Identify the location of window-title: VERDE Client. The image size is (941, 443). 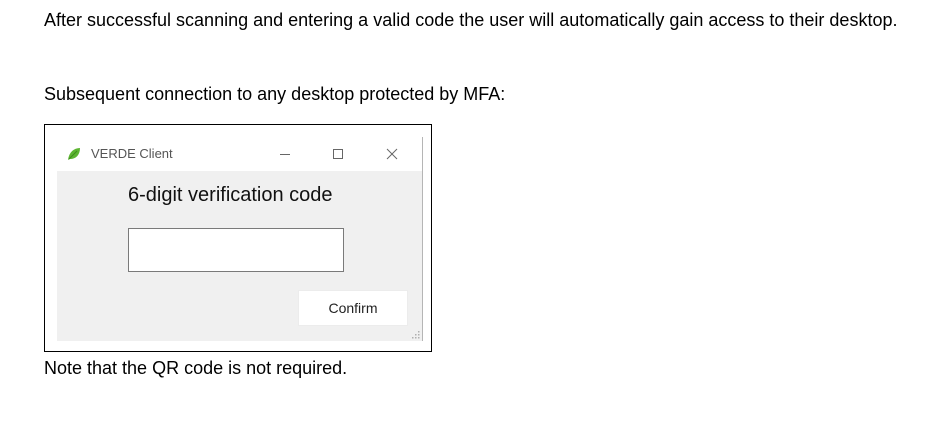
(132, 153).